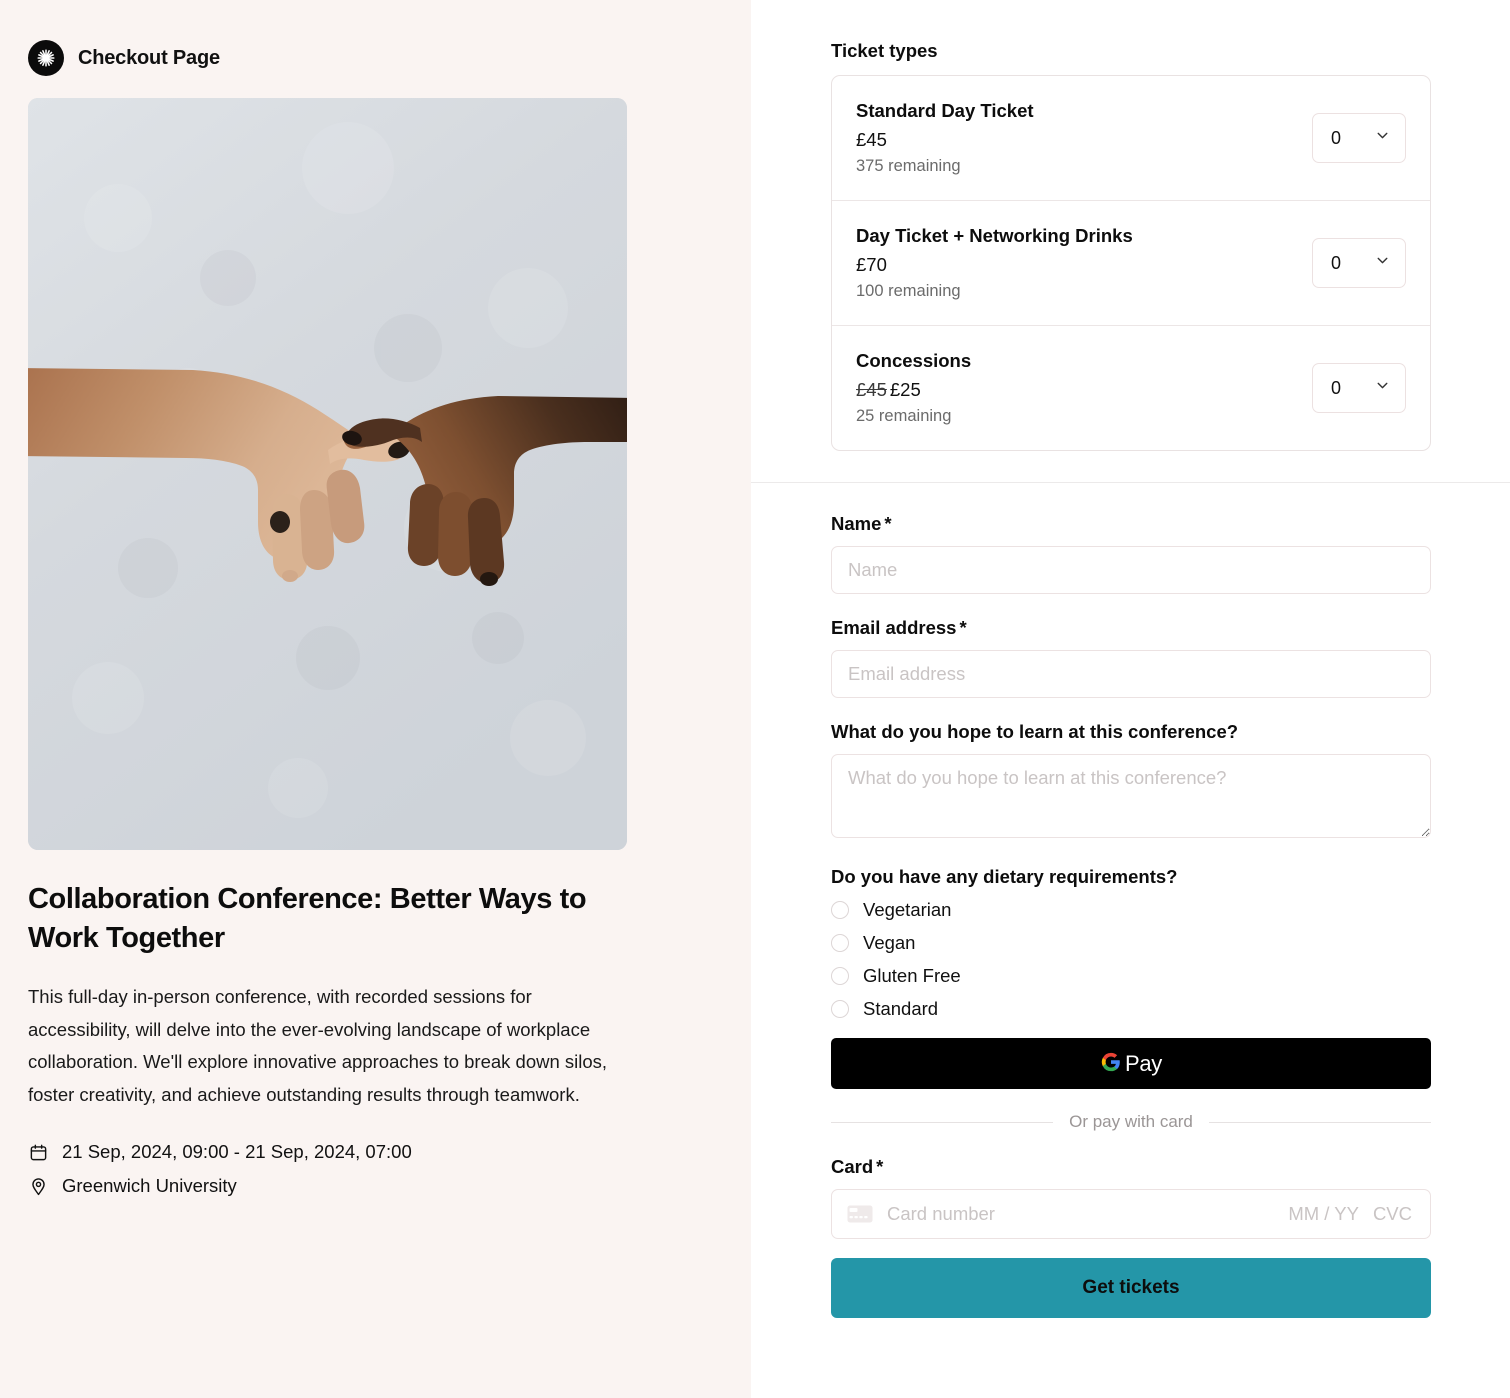 This screenshot has height=1398, width=1510. What do you see at coordinates (1131, 910) in the screenshot?
I see `dietary-option-vegetarian: Vegetarian` at bounding box center [1131, 910].